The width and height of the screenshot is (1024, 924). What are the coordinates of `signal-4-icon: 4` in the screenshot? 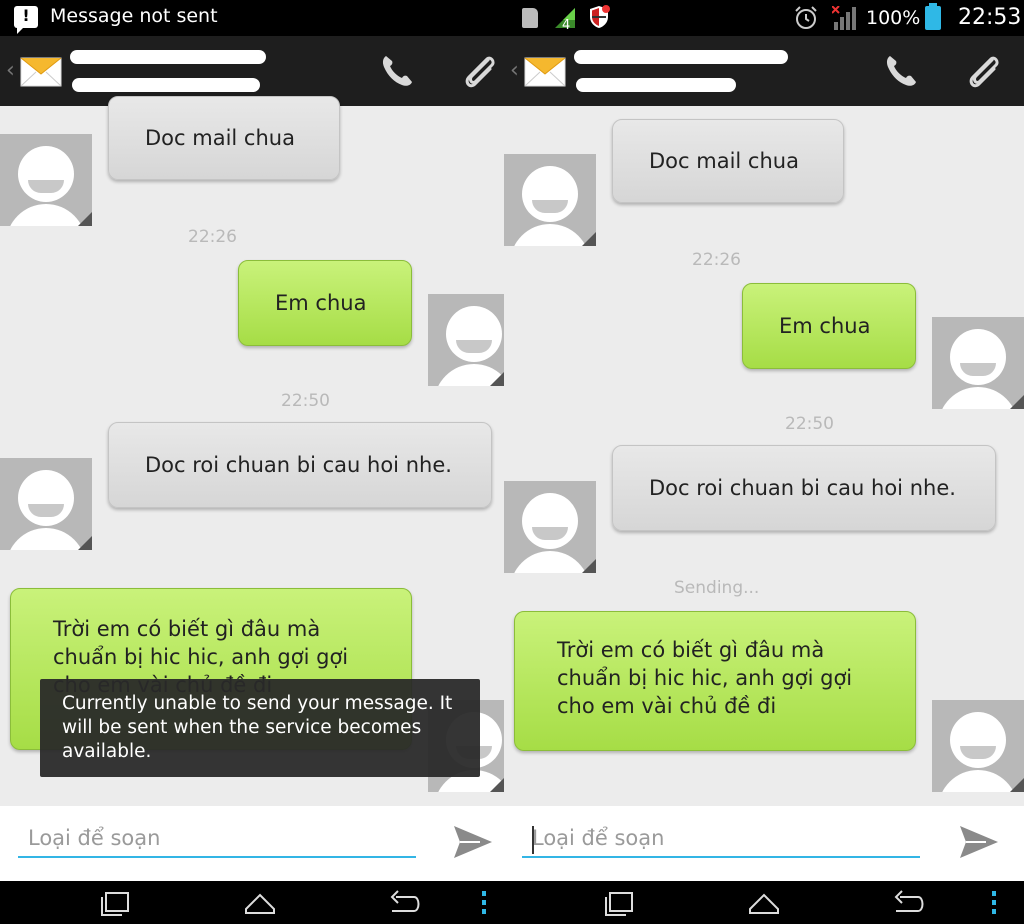 It's located at (565, 19).